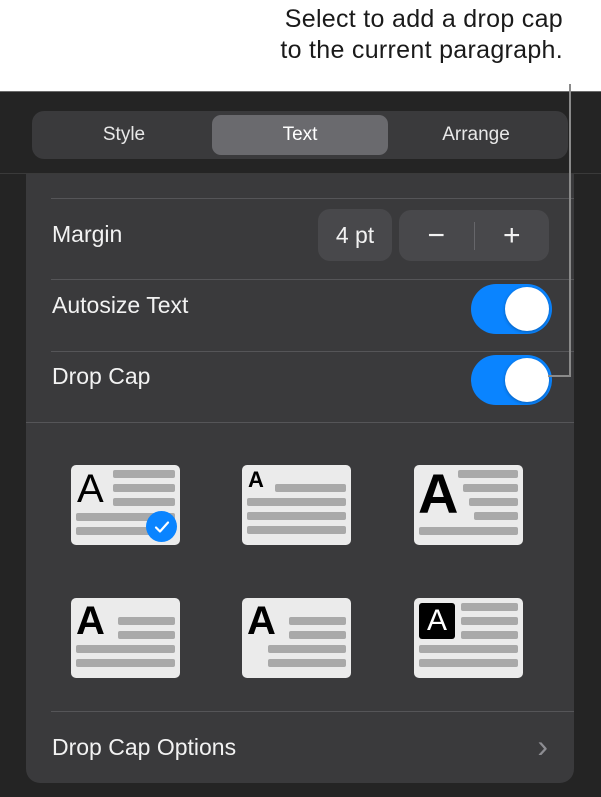  I want to click on tab-text: Text, so click(300, 135).